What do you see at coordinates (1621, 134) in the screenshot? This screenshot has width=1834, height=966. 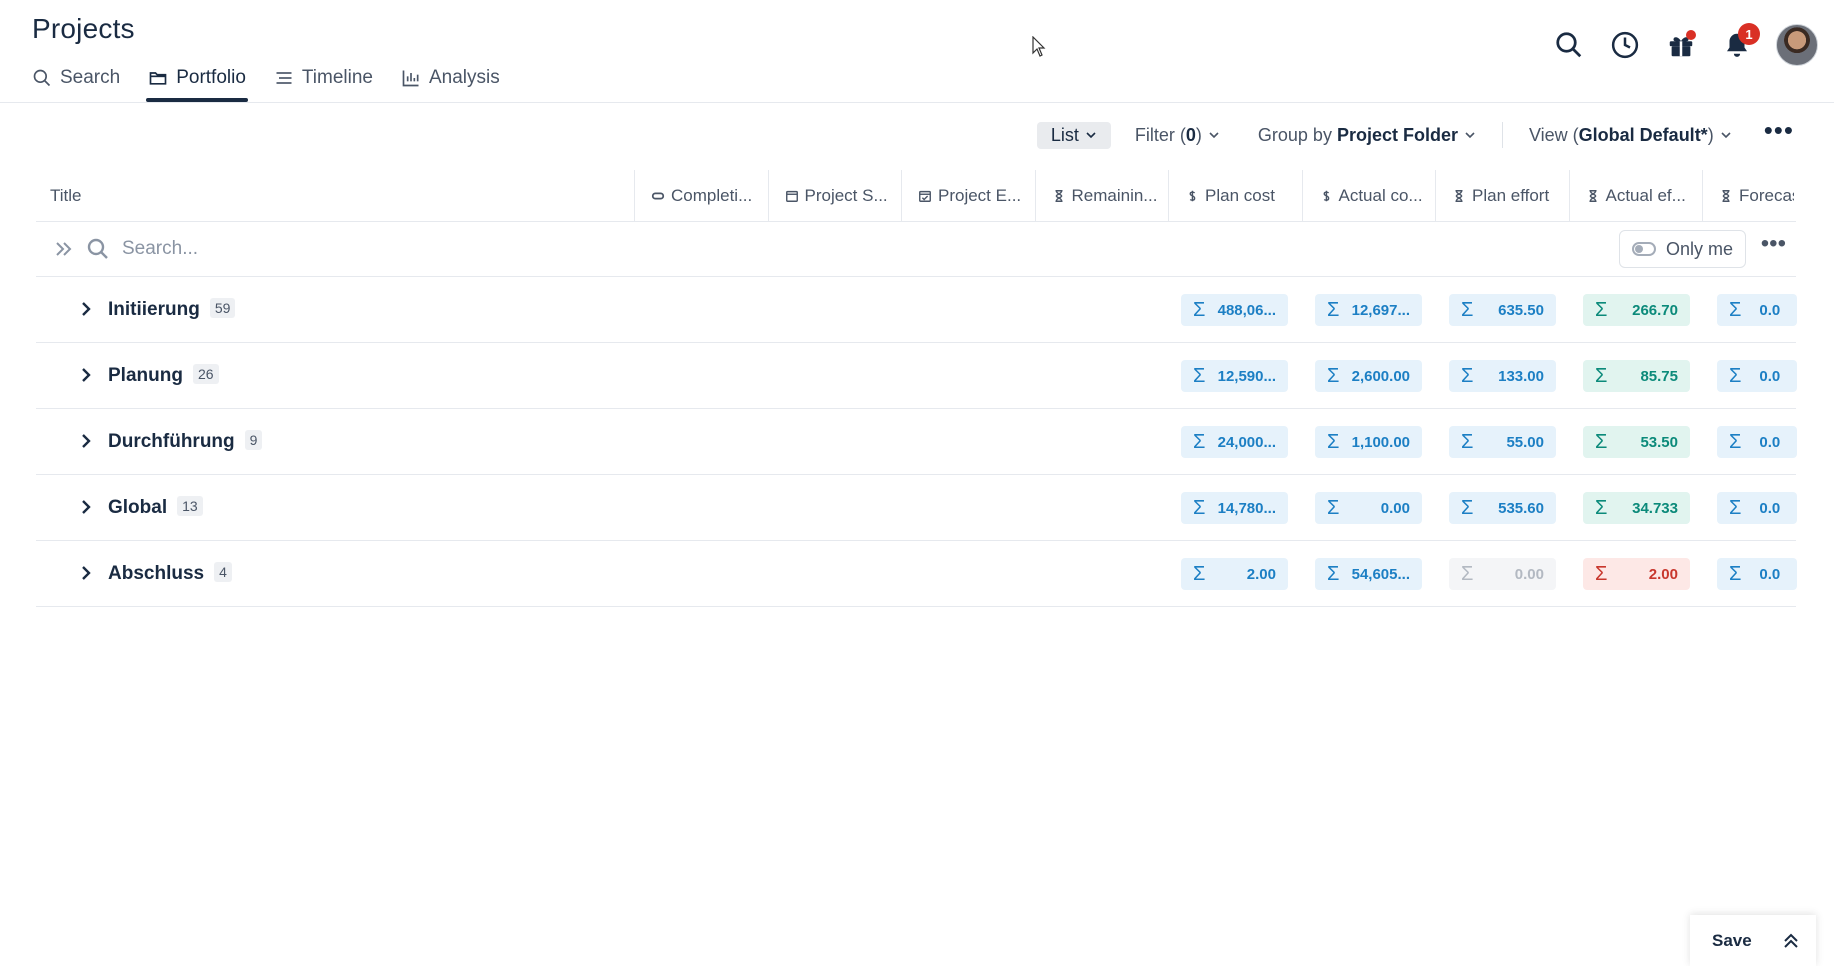 I see `view-label: View (Global Default*)` at bounding box center [1621, 134].